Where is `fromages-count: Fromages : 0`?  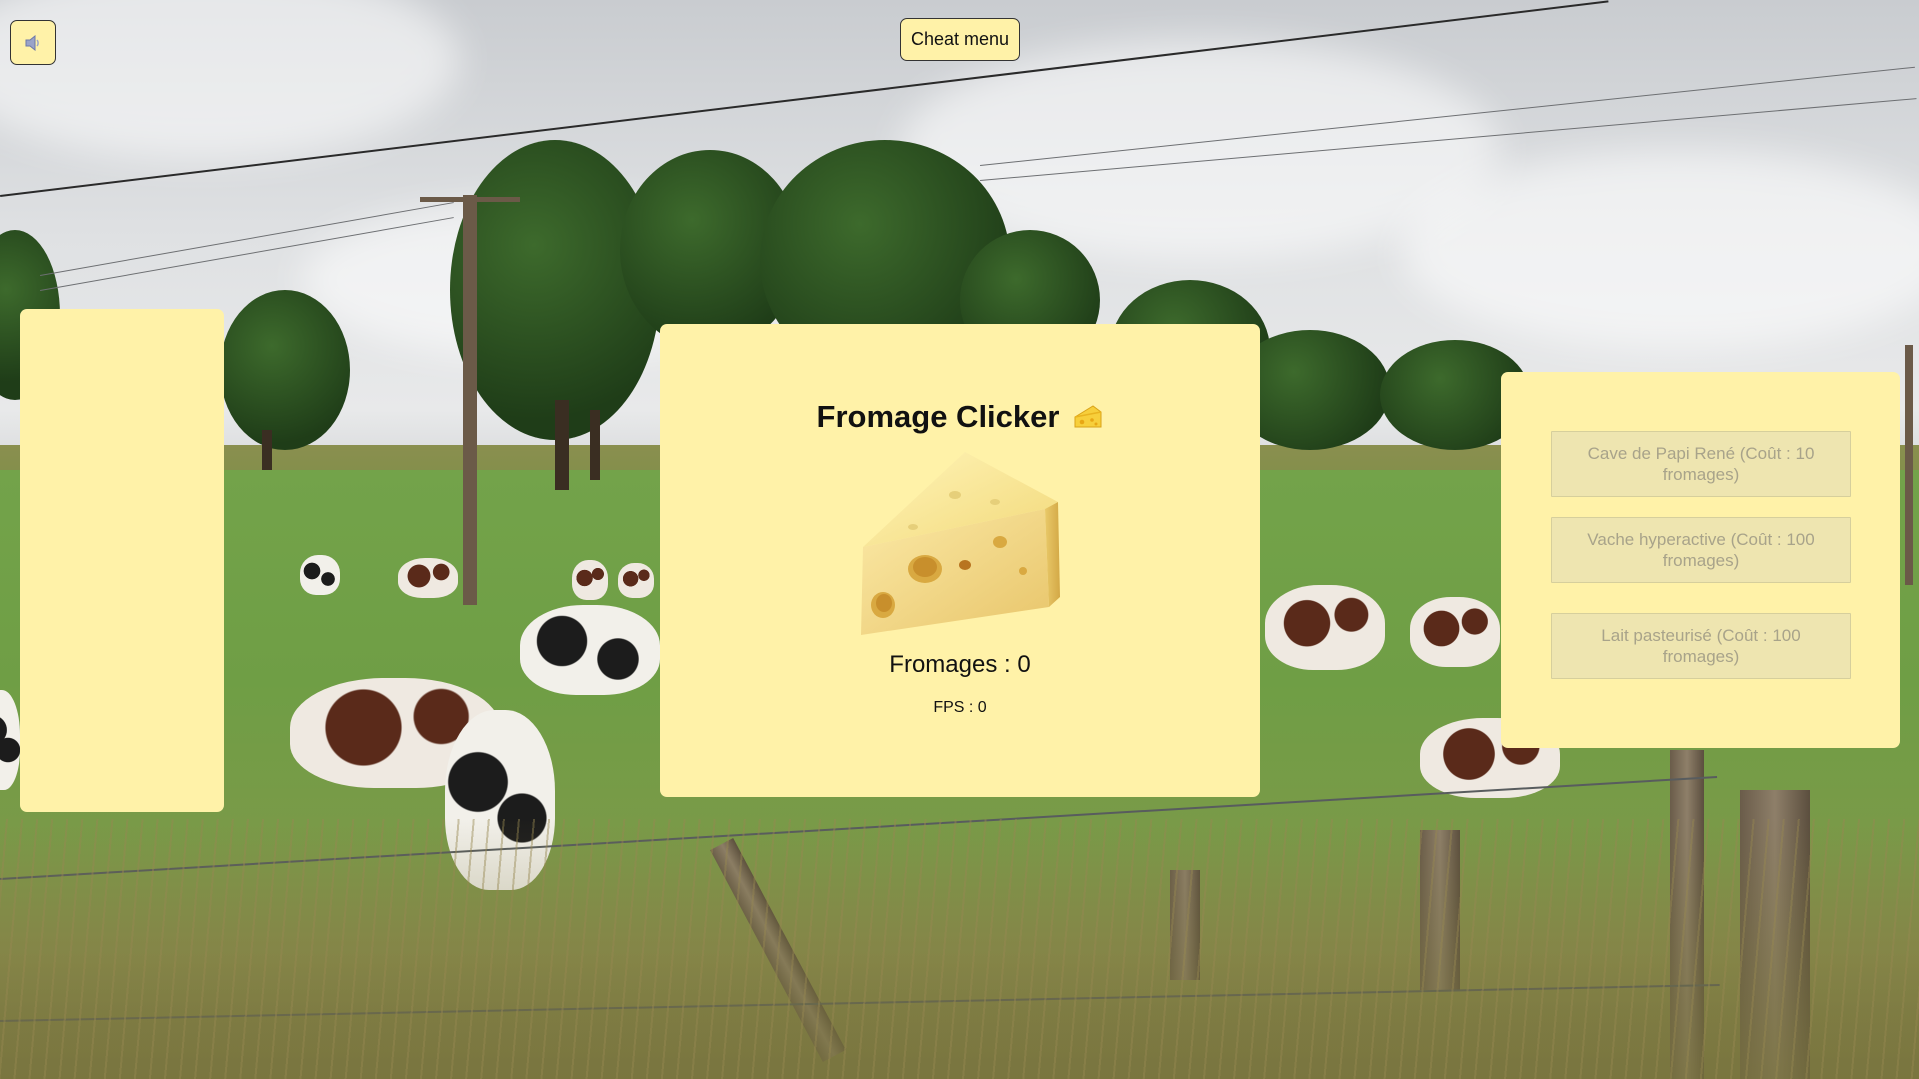 fromages-count: Fromages : 0 is located at coordinates (960, 664).